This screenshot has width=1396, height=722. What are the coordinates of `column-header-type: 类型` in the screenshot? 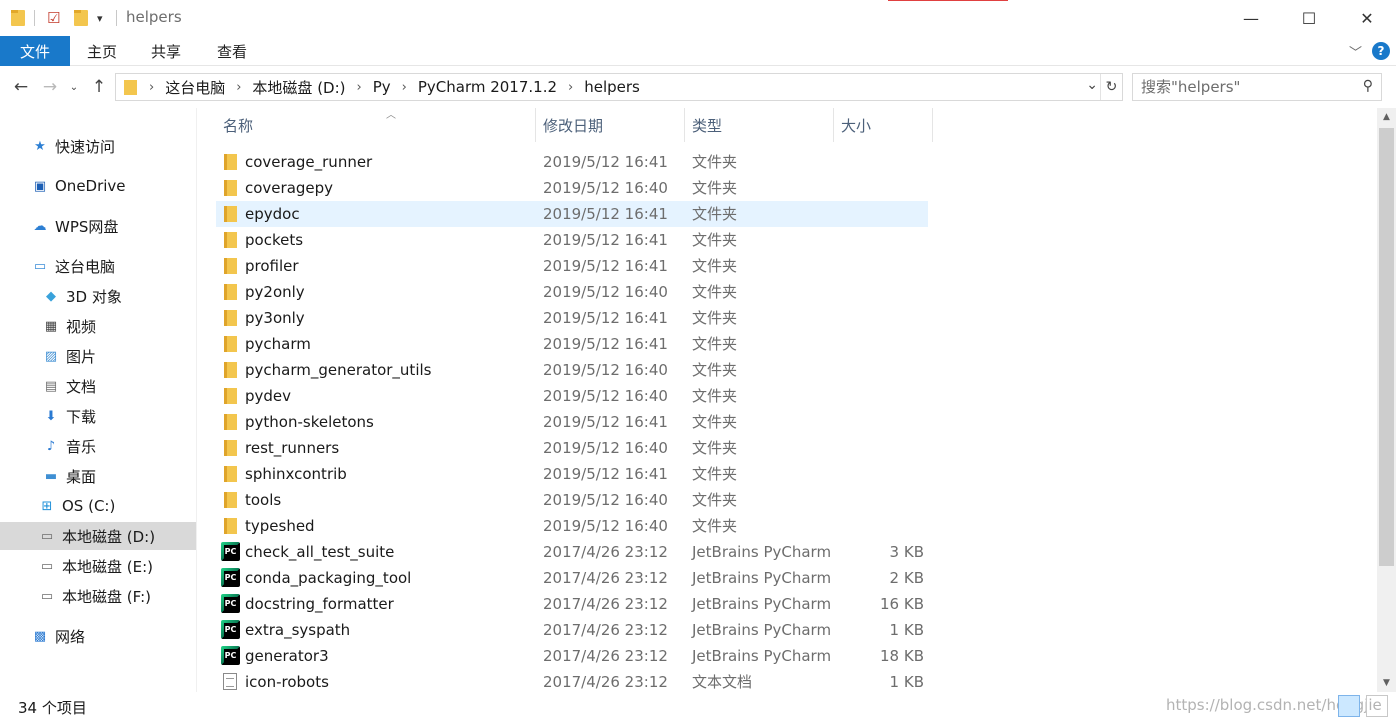 It's located at (759, 125).